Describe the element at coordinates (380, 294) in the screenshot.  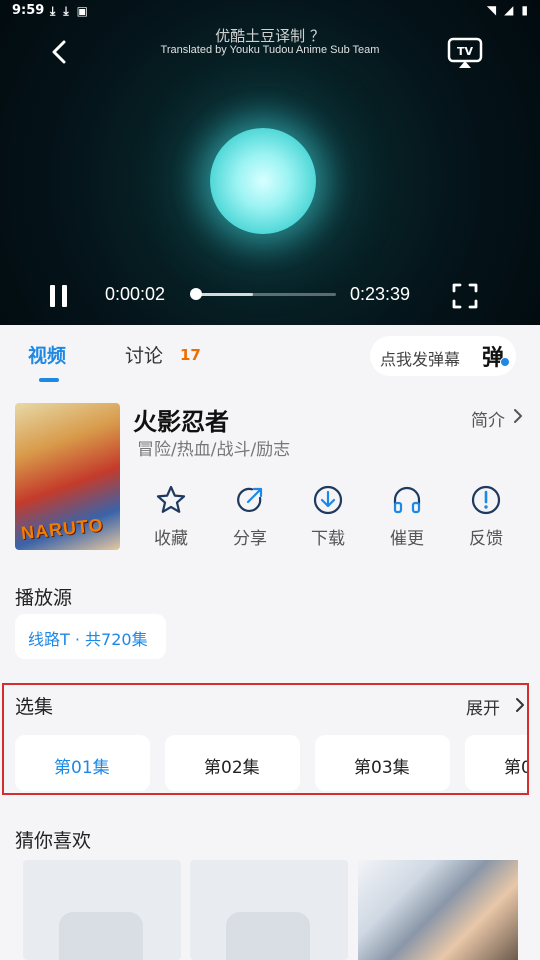
I see `total-time: 0:23:39` at that location.